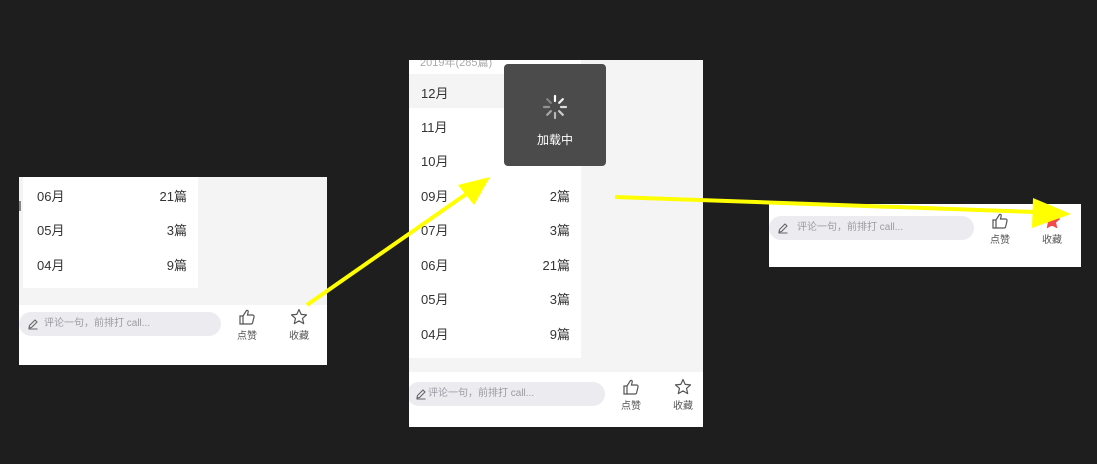 Image resolution: width=1097 pixels, height=464 pixels. Describe the element at coordinates (435, 196) in the screenshot. I see `month-label: 09月` at that location.